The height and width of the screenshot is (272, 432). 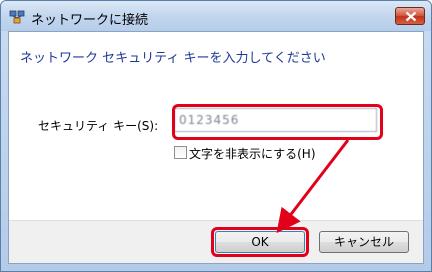 I want to click on page-title: ネットワーク セキュリティ キーを入力してください, so click(x=173, y=58).